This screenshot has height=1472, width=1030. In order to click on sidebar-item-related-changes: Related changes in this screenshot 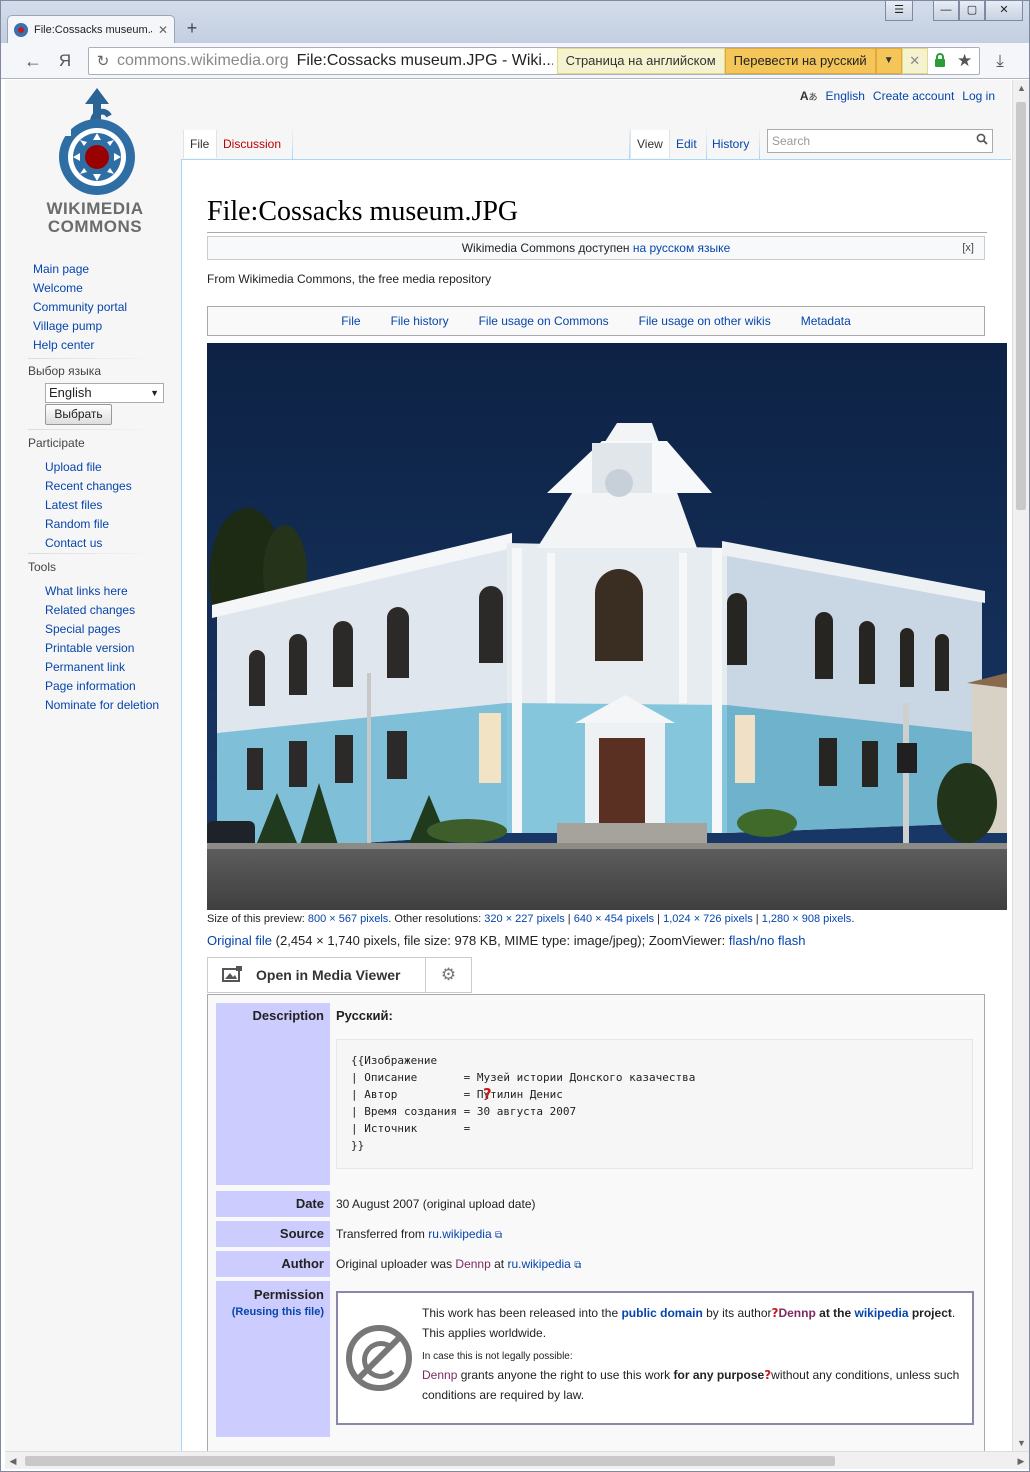, I will do `click(100, 610)`.